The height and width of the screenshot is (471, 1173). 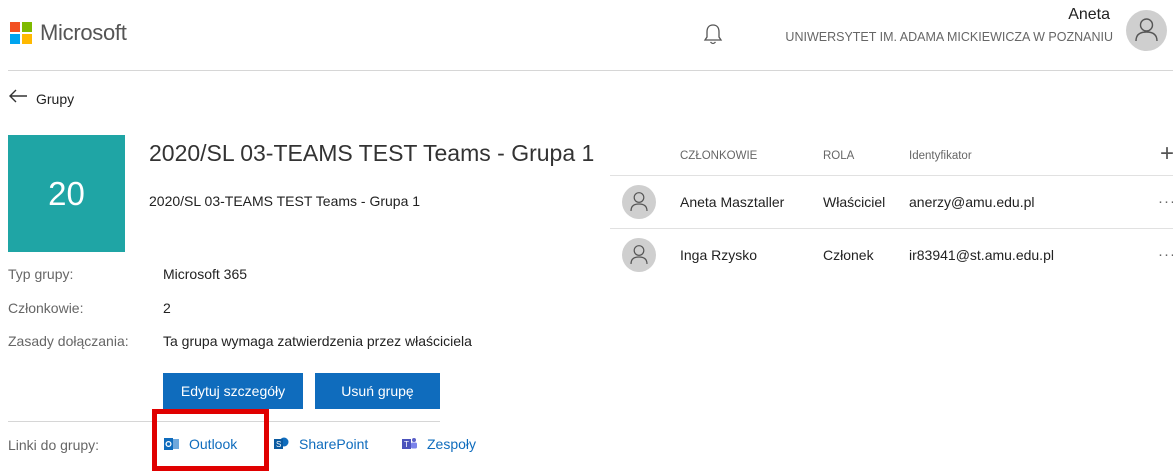 What do you see at coordinates (68, 341) in the screenshot?
I see `join-rules-label: Zasady dołączania:` at bounding box center [68, 341].